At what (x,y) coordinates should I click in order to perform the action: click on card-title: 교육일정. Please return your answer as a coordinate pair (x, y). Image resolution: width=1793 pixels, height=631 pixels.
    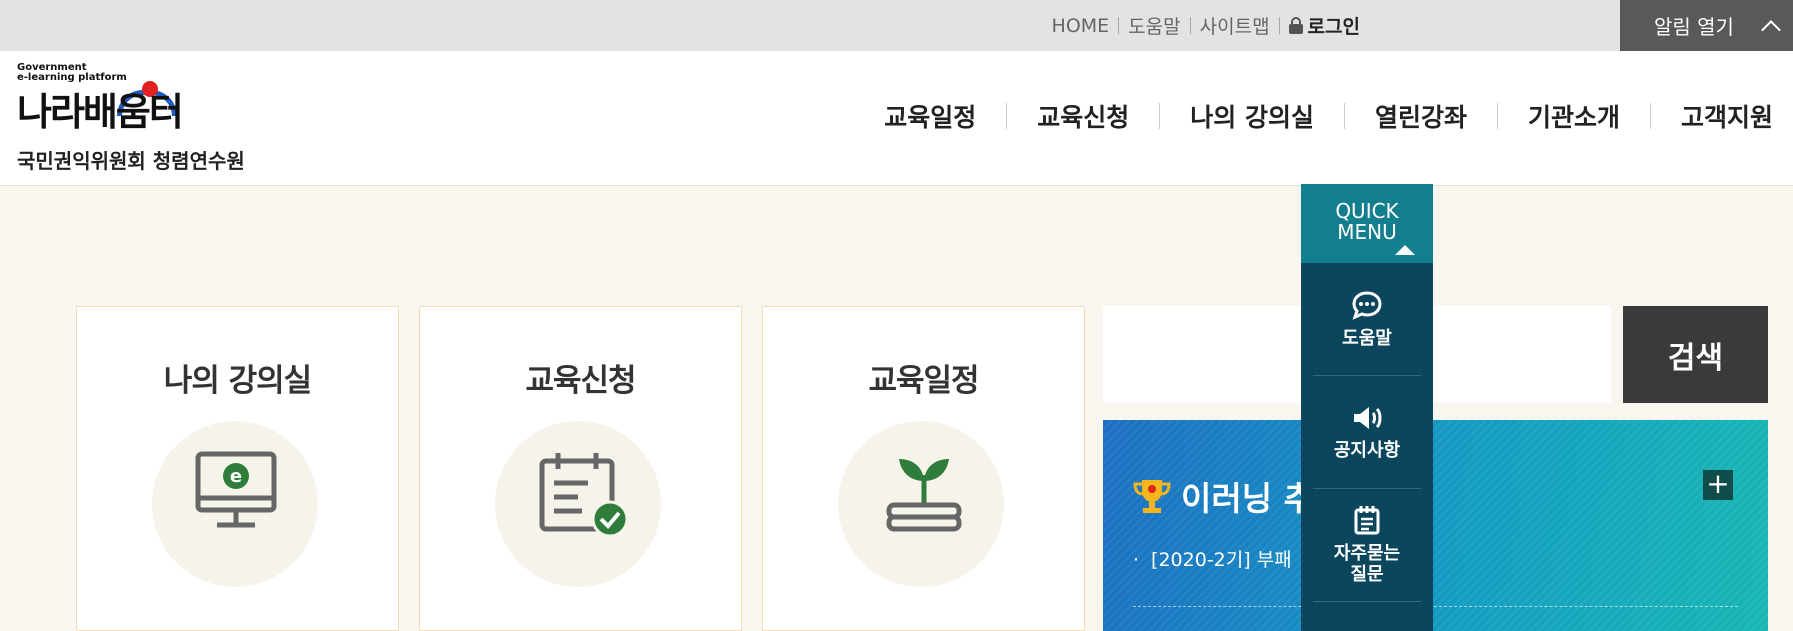
    Looking at the image, I should click on (923, 381).